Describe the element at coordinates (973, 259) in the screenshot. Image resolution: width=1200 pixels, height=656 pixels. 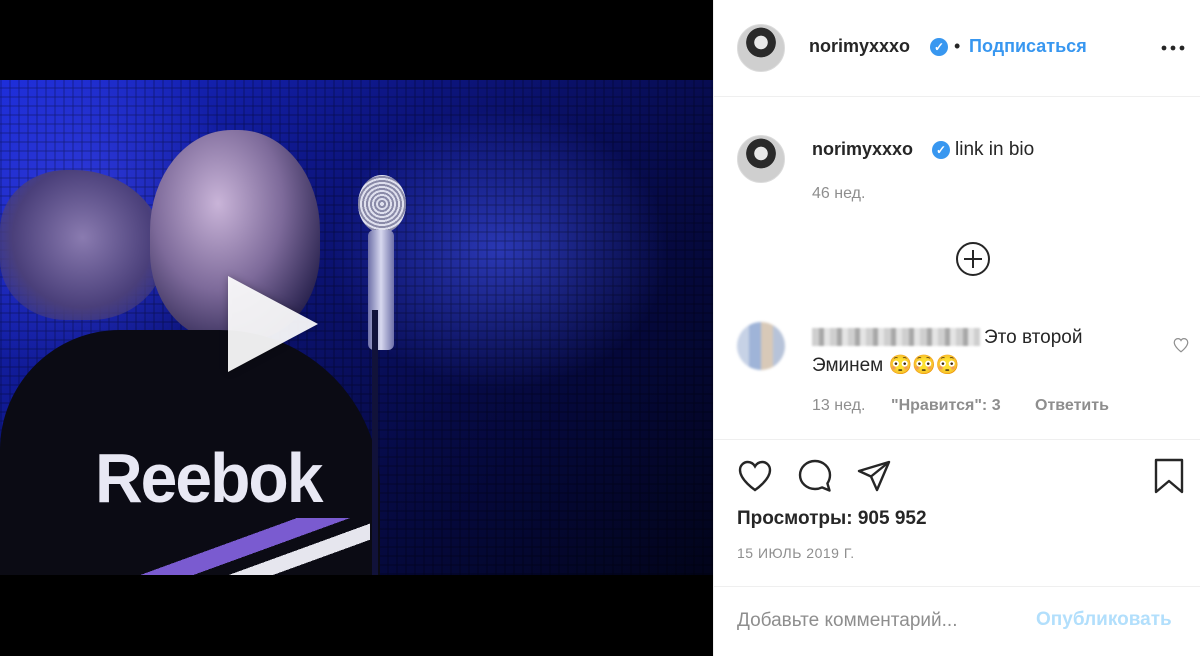
I see `plus-circle-icon` at that location.